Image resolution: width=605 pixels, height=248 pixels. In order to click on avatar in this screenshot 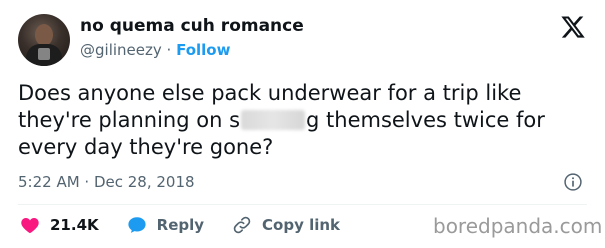, I will do `click(44, 40)`.